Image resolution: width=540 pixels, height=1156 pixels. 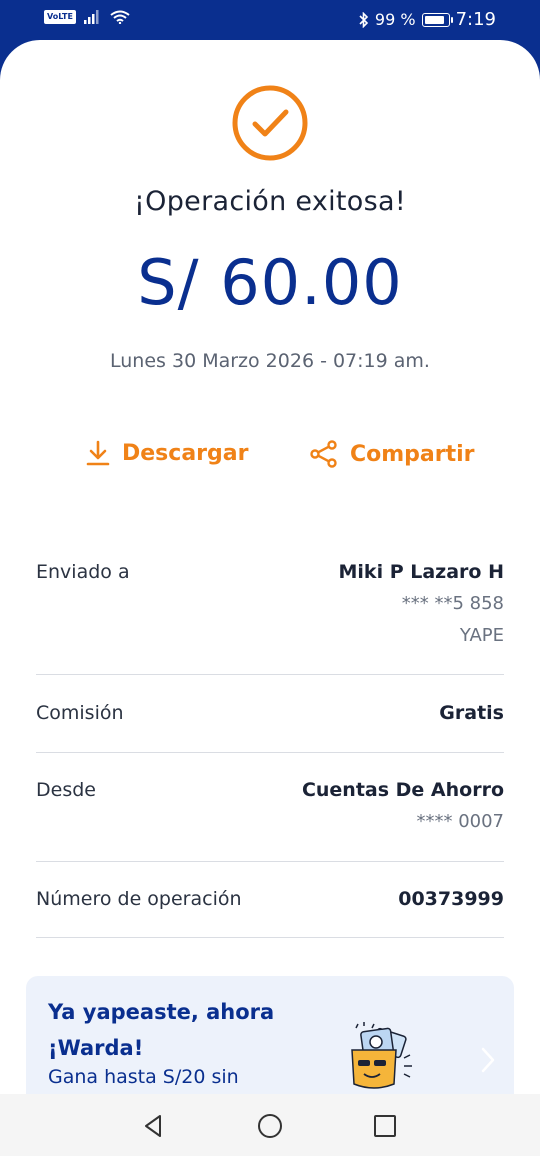 I want to click on from-label: Desde, so click(x=66, y=790).